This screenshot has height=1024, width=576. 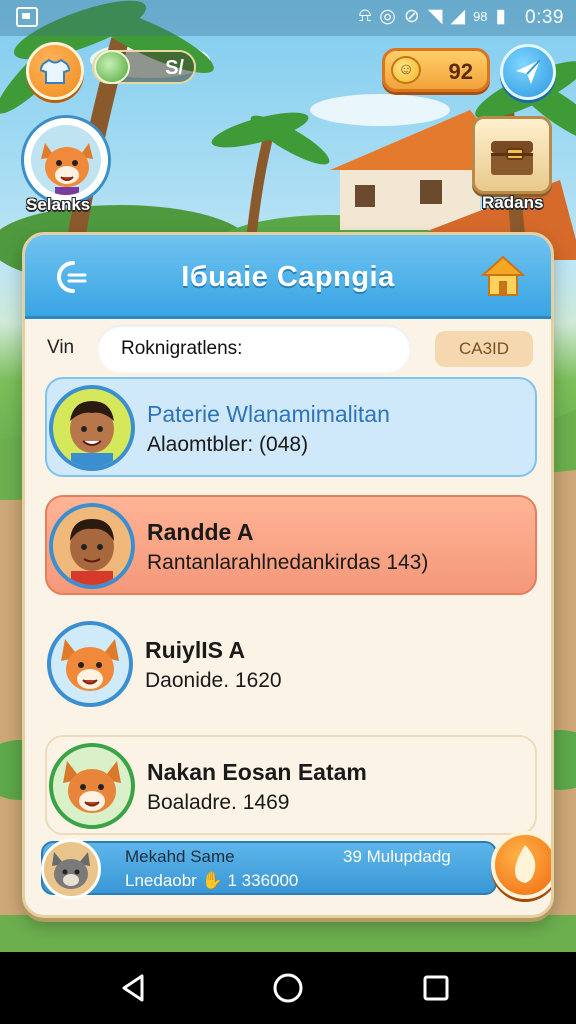 What do you see at coordinates (544, 17) in the screenshot?
I see `clock: 0:39` at bounding box center [544, 17].